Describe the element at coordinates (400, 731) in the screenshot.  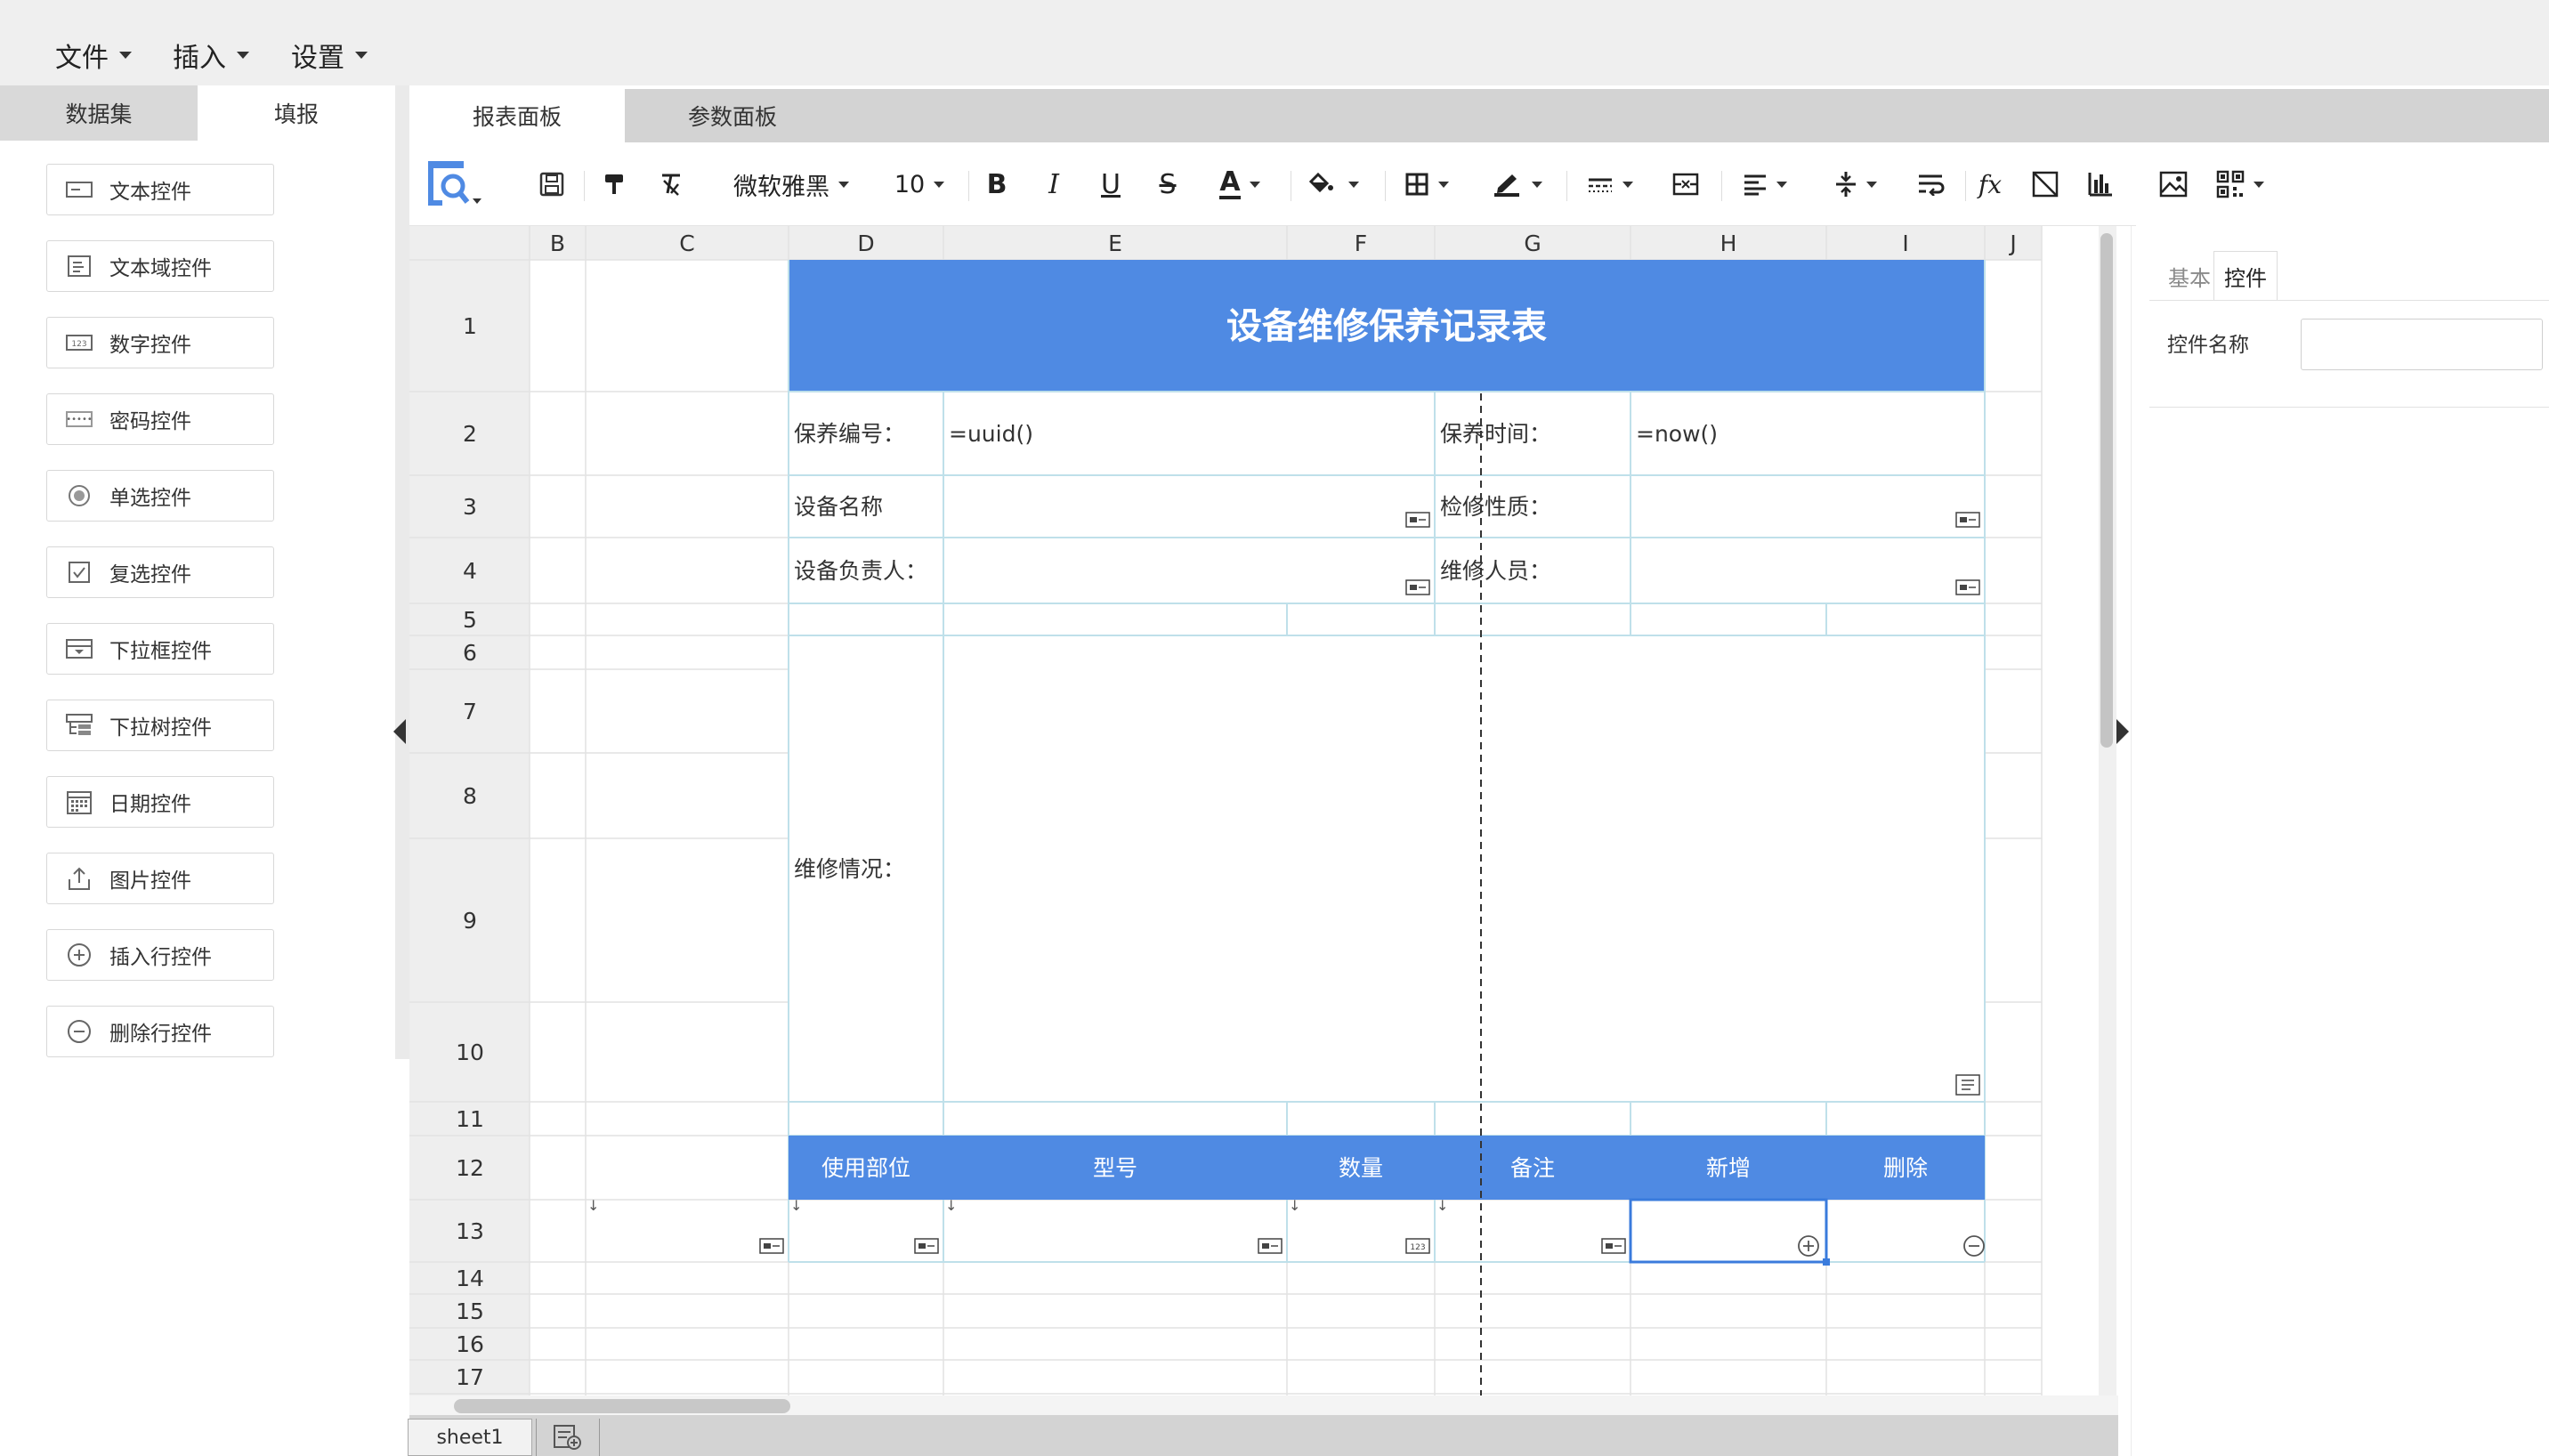
I see `collapse-left-icon` at that location.